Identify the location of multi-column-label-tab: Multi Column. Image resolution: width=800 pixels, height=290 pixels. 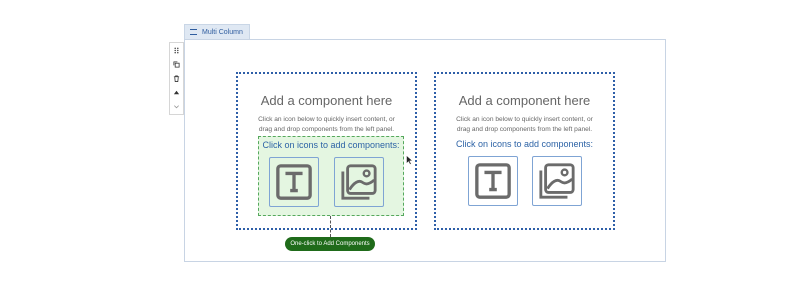
(217, 31).